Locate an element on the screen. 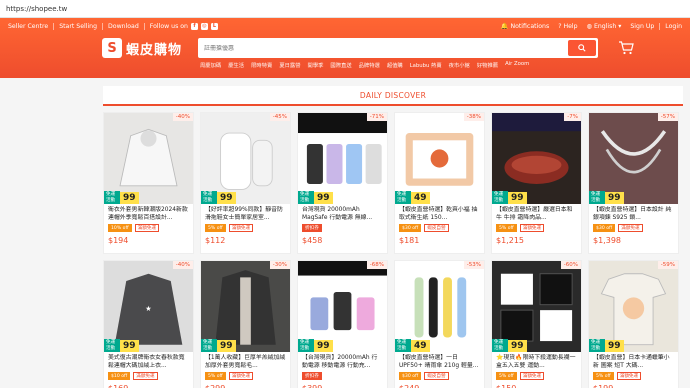 The width and height of the screenshot is (690, 388). discount-badge: -38% is located at coordinates (473, 117).